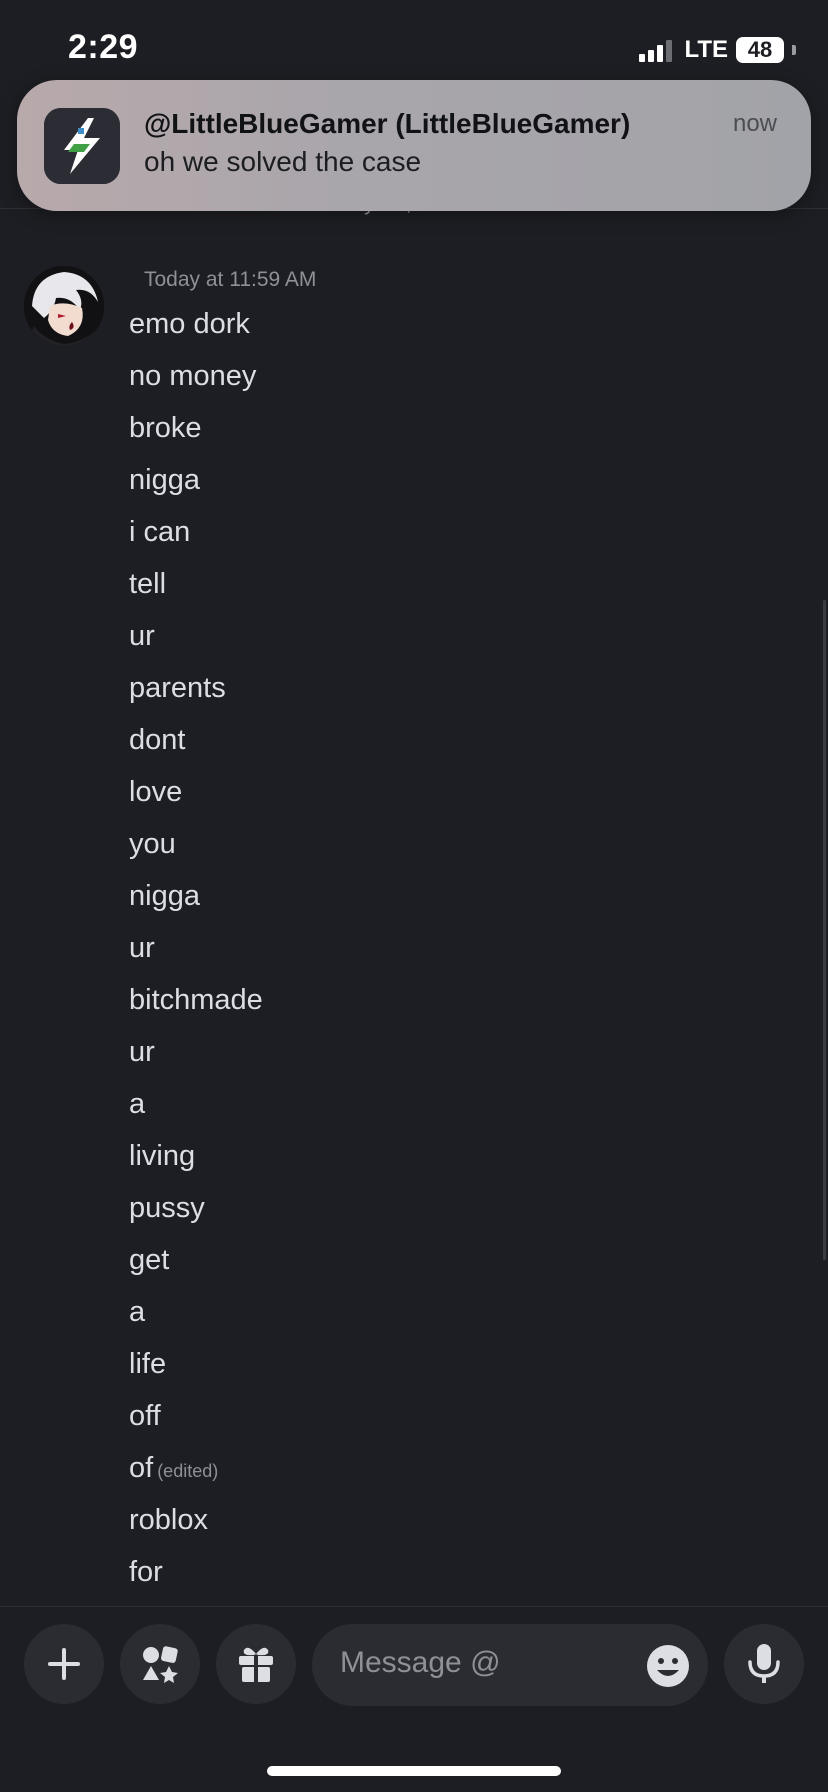 The width and height of the screenshot is (828, 1792). Describe the element at coordinates (162, 1156) in the screenshot. I see `message-line-text: living` at that location.